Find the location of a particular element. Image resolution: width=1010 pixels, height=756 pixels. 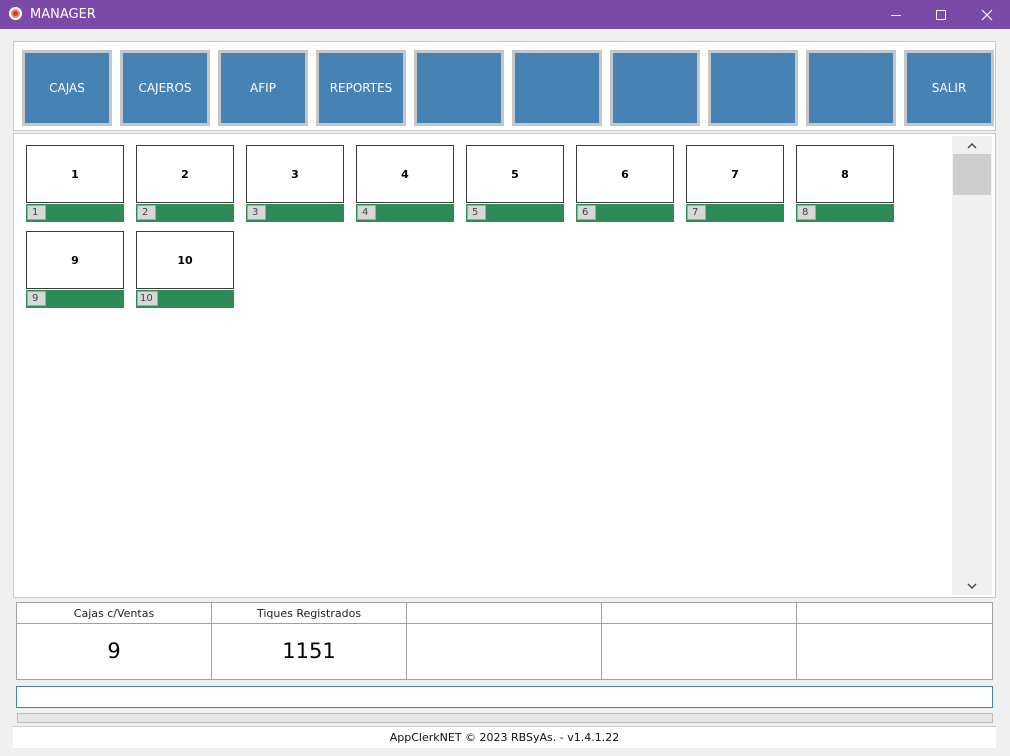

minimize-icon is located at coordinates (896, 15).